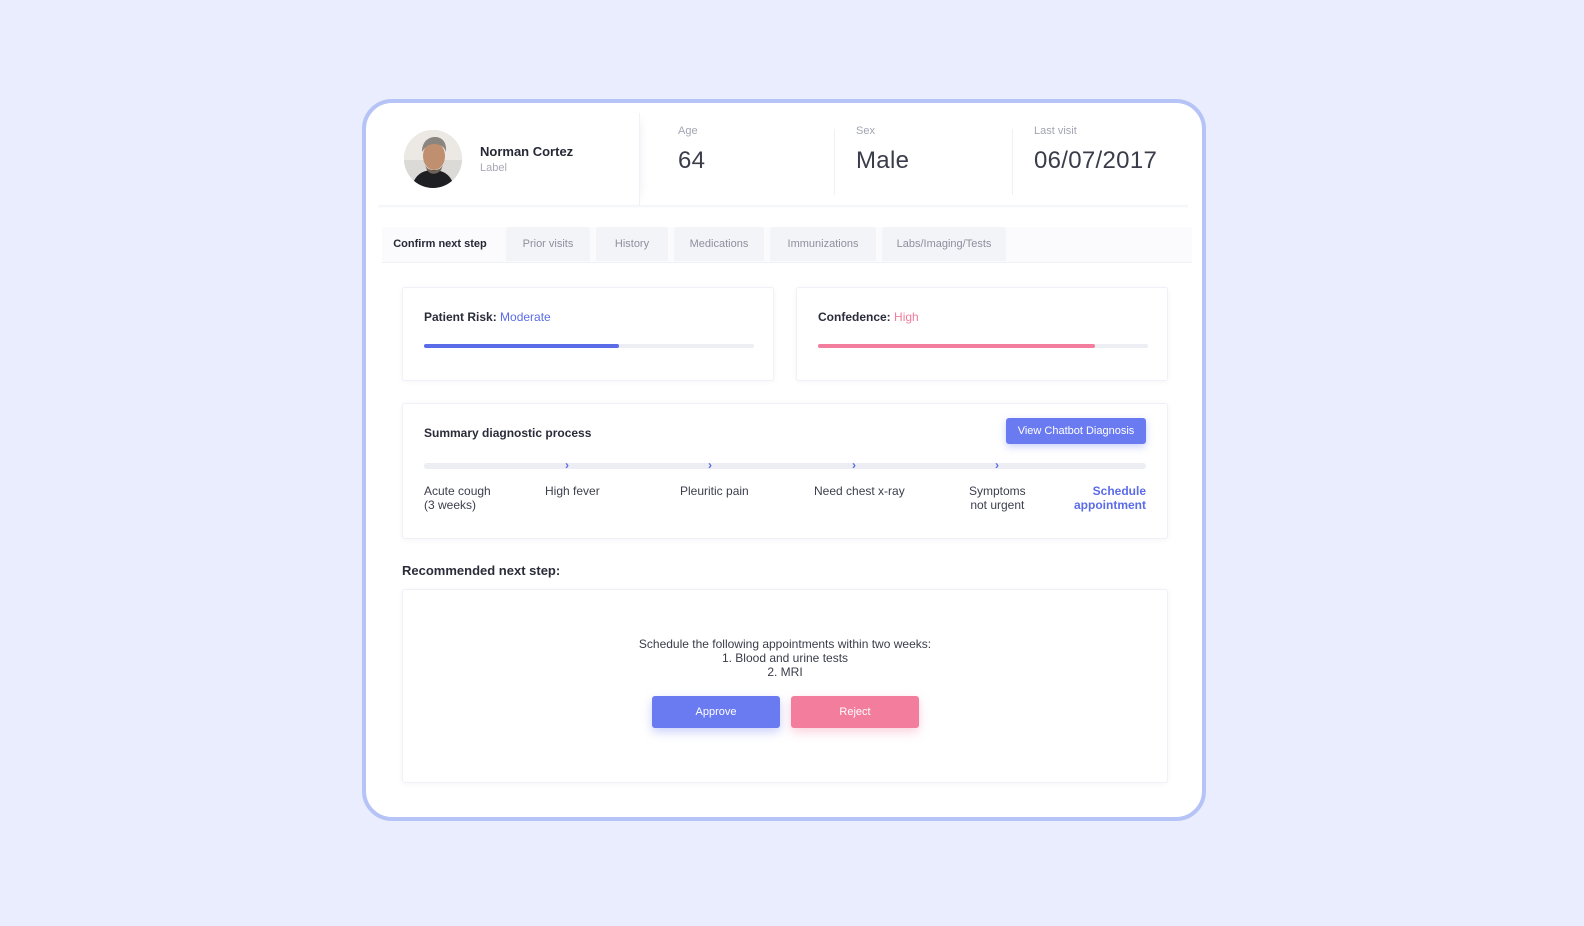 The height and width of the screenshot is (926, 1584). I want to click on diagnostic-step: Acute cough (3 weeks), so click(457, 498).